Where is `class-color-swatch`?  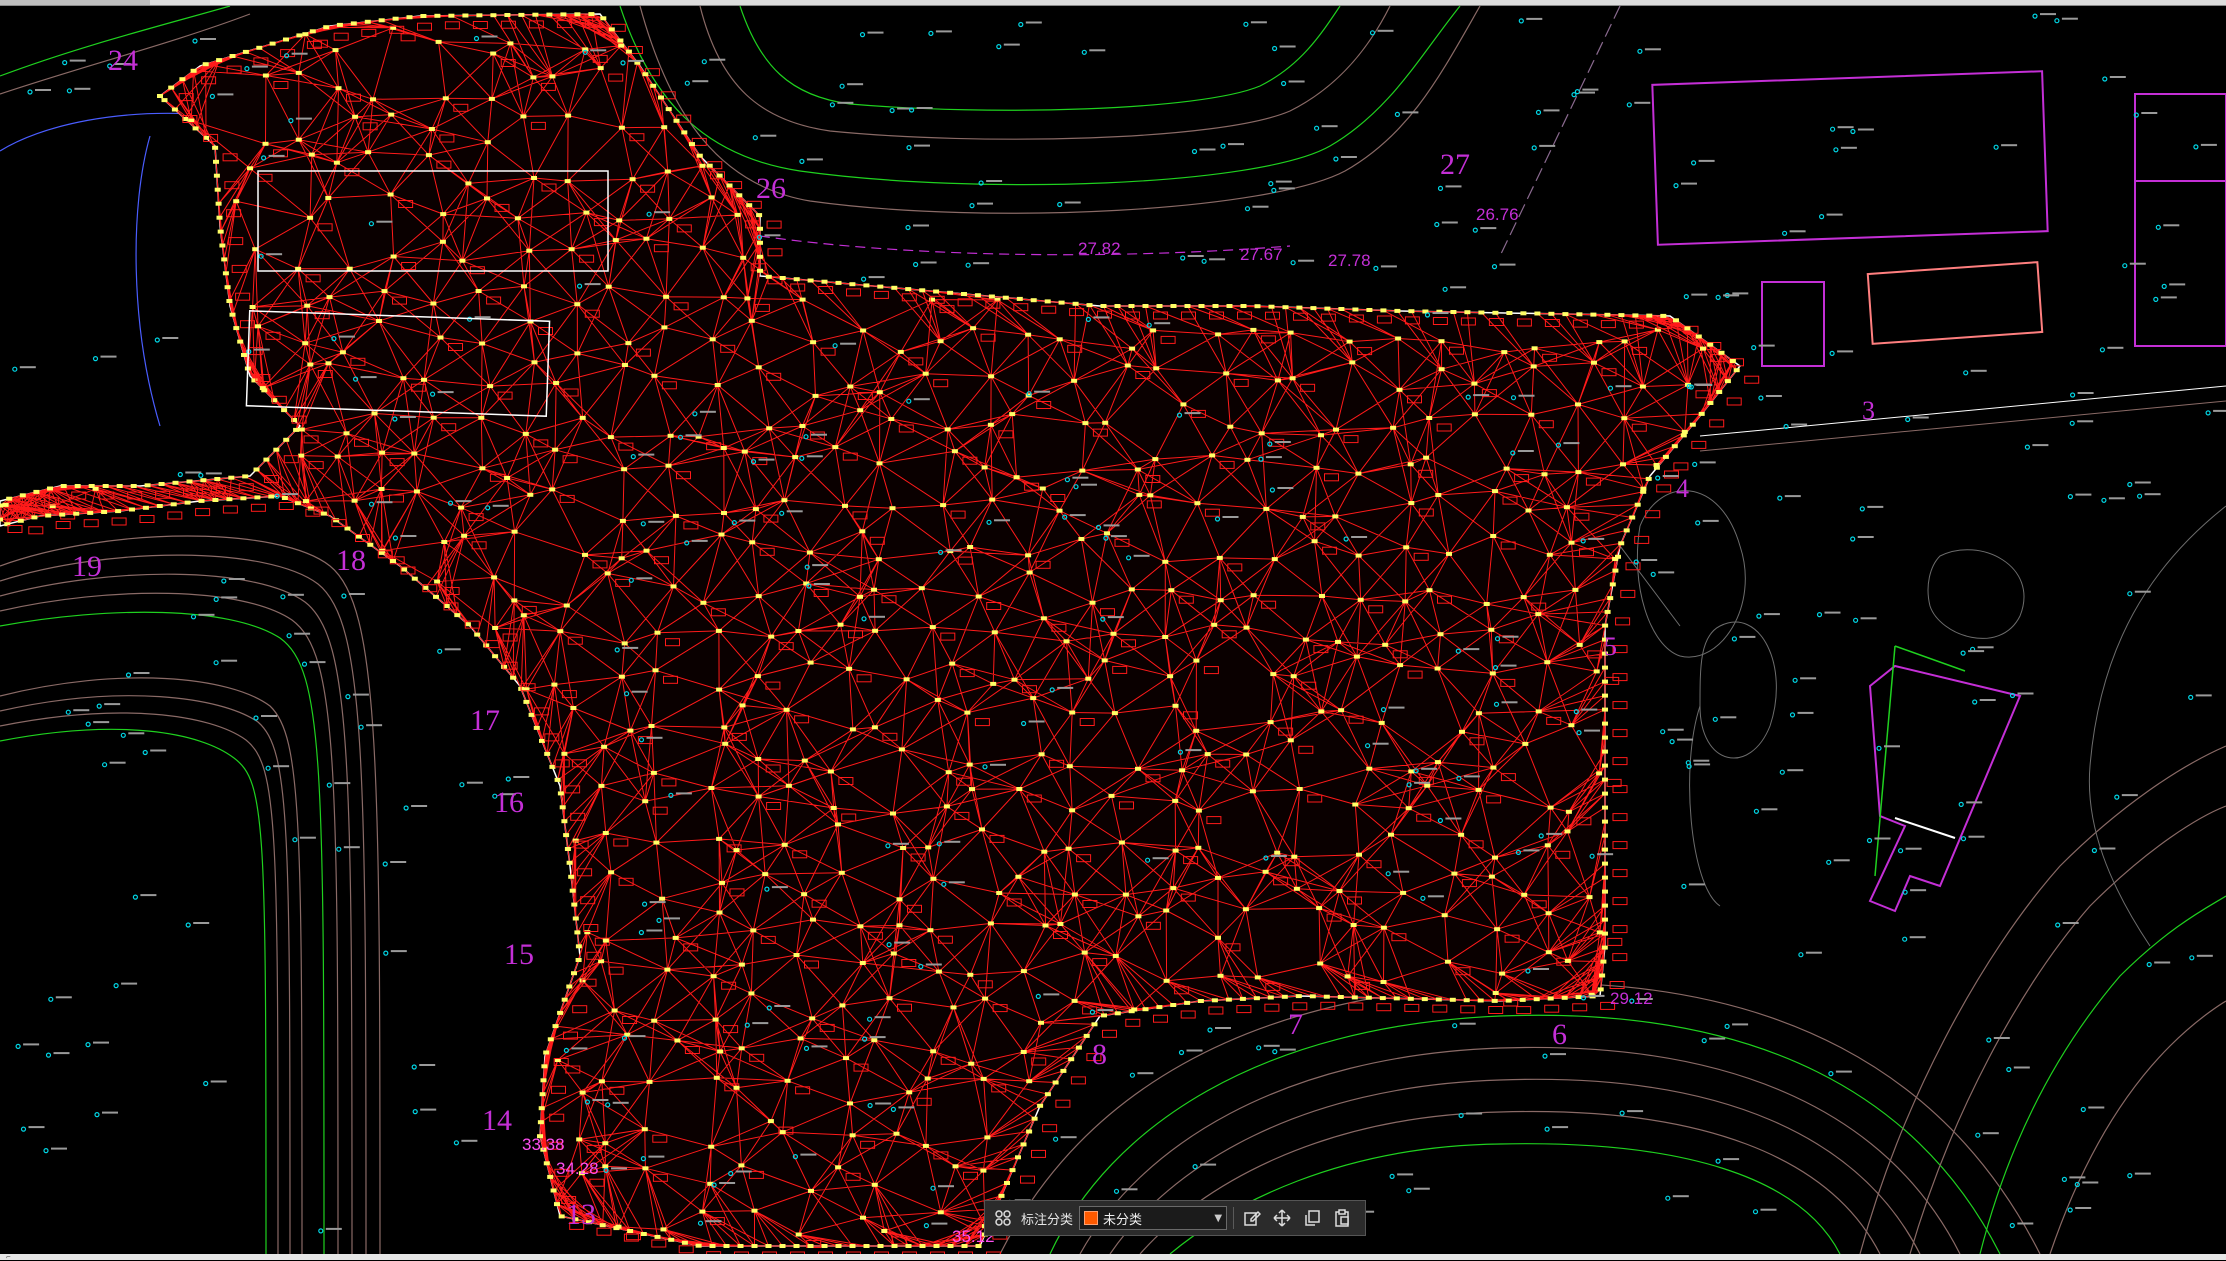 class-color-swatch is located at coordinates (1091, 1218).